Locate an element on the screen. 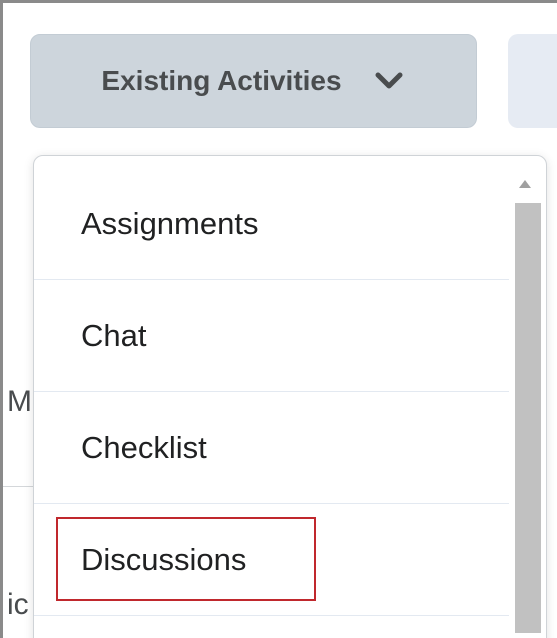  scrollbar is located at coordinates (529, 403).